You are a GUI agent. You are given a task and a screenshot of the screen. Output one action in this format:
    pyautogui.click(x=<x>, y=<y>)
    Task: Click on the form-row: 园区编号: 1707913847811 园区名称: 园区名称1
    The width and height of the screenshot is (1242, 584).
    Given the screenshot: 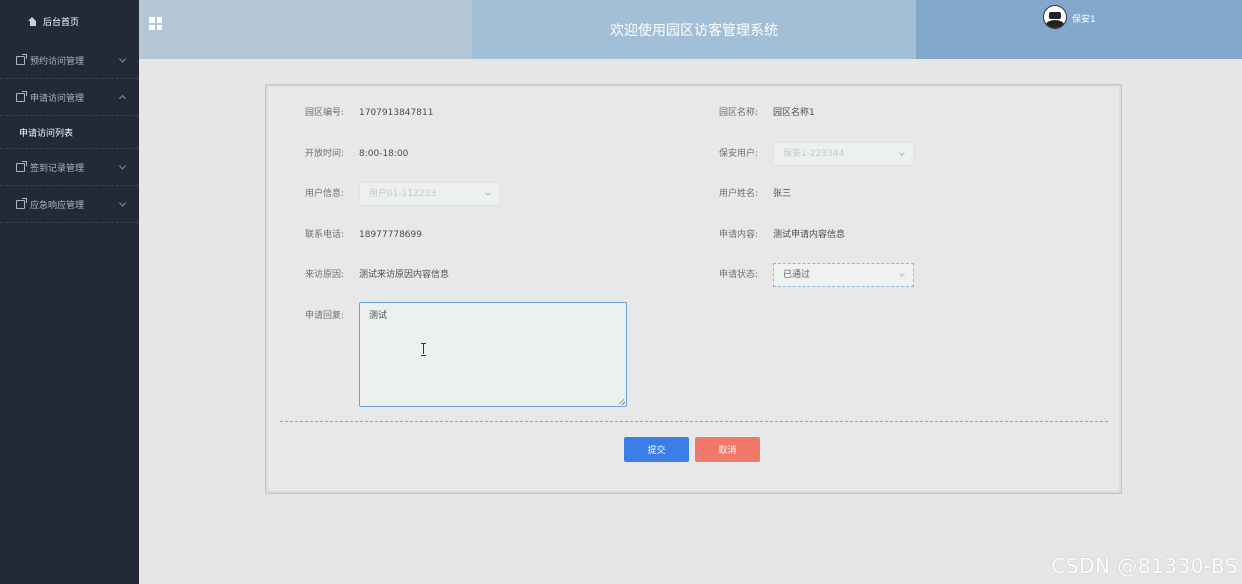 What is the action you would take?
    pyautogui.click(x=693, y=113)
    